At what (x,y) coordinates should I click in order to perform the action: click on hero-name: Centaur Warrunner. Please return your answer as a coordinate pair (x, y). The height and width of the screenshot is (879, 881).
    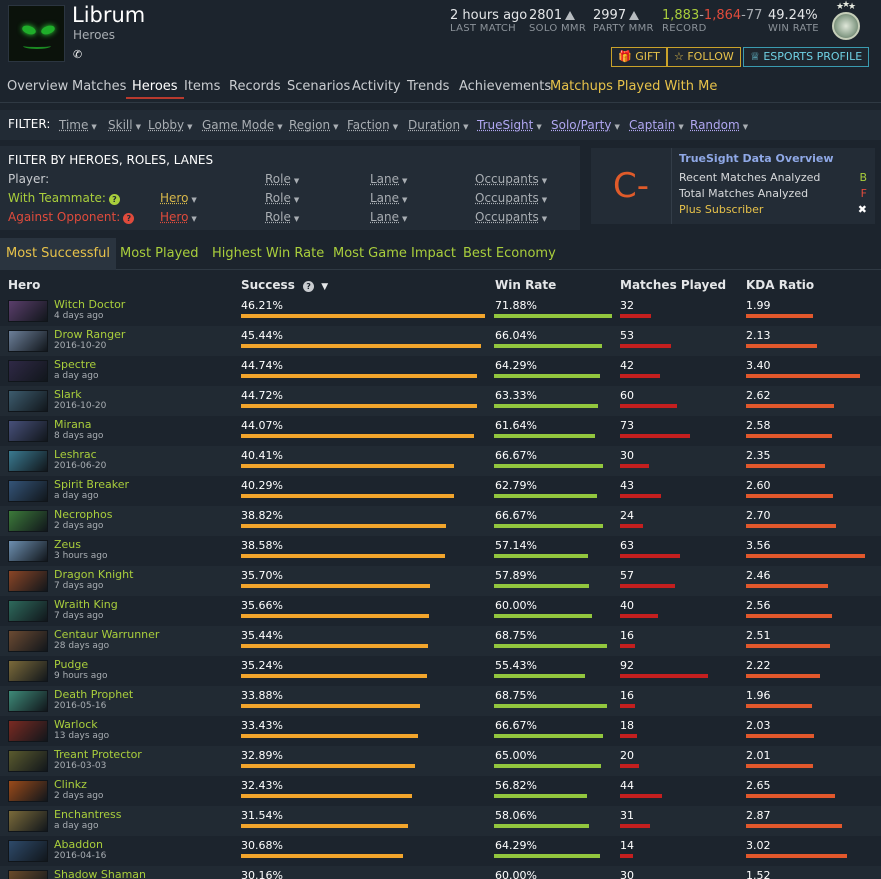
    Looking at the image, I should click on (106, 634).